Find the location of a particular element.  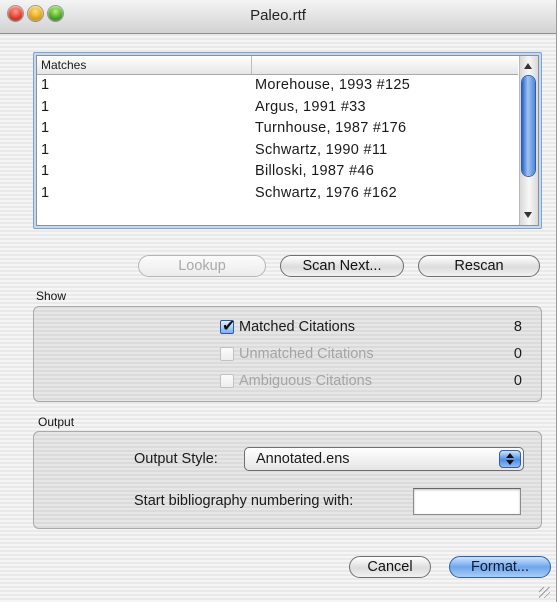

table-row: 1 Schwartz, 1990 #11 is located at coordinates (277, 151).